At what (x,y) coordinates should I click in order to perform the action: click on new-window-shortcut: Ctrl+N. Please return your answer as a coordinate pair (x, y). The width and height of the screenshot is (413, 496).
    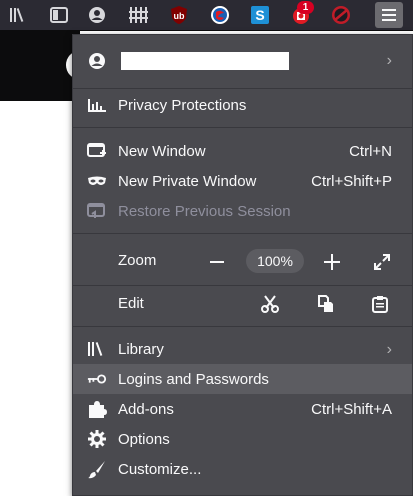
    Looking at the image, I should click on (370, 151).